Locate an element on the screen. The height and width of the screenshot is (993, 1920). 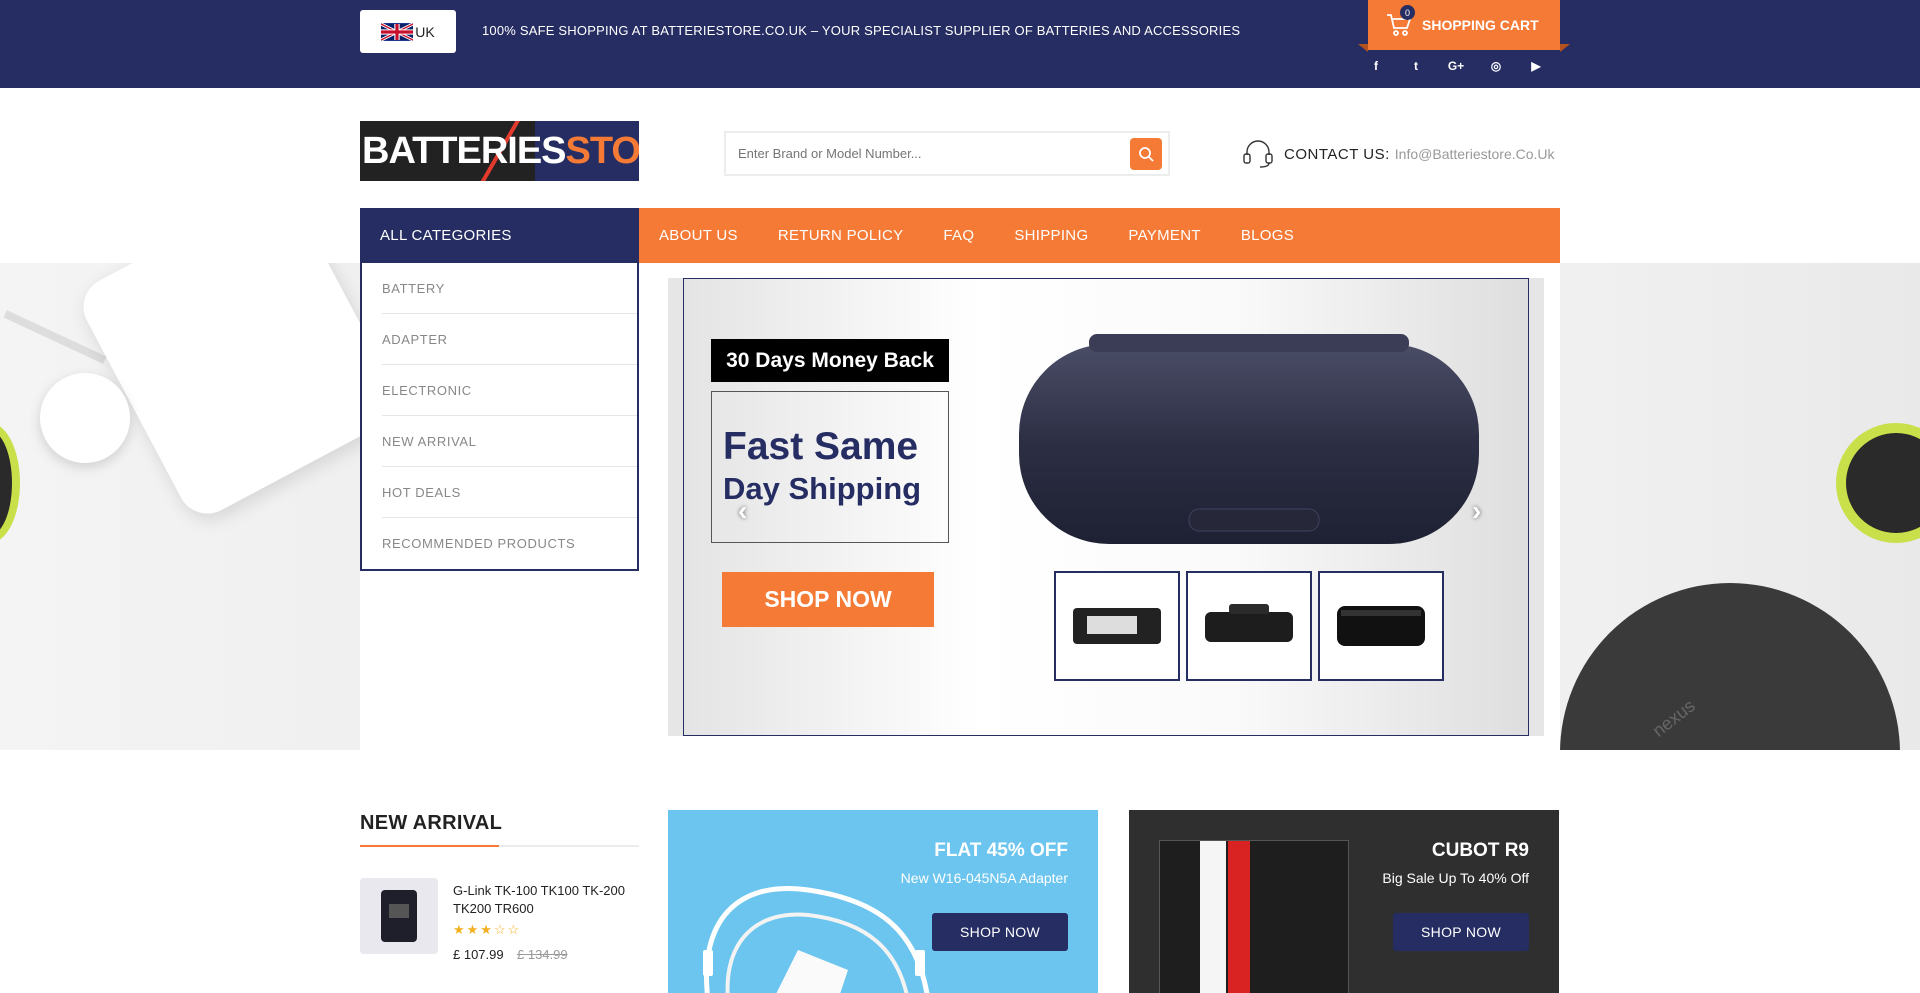
promo-title: FLAT 45% OFF is located at coordinates (1001, 850).